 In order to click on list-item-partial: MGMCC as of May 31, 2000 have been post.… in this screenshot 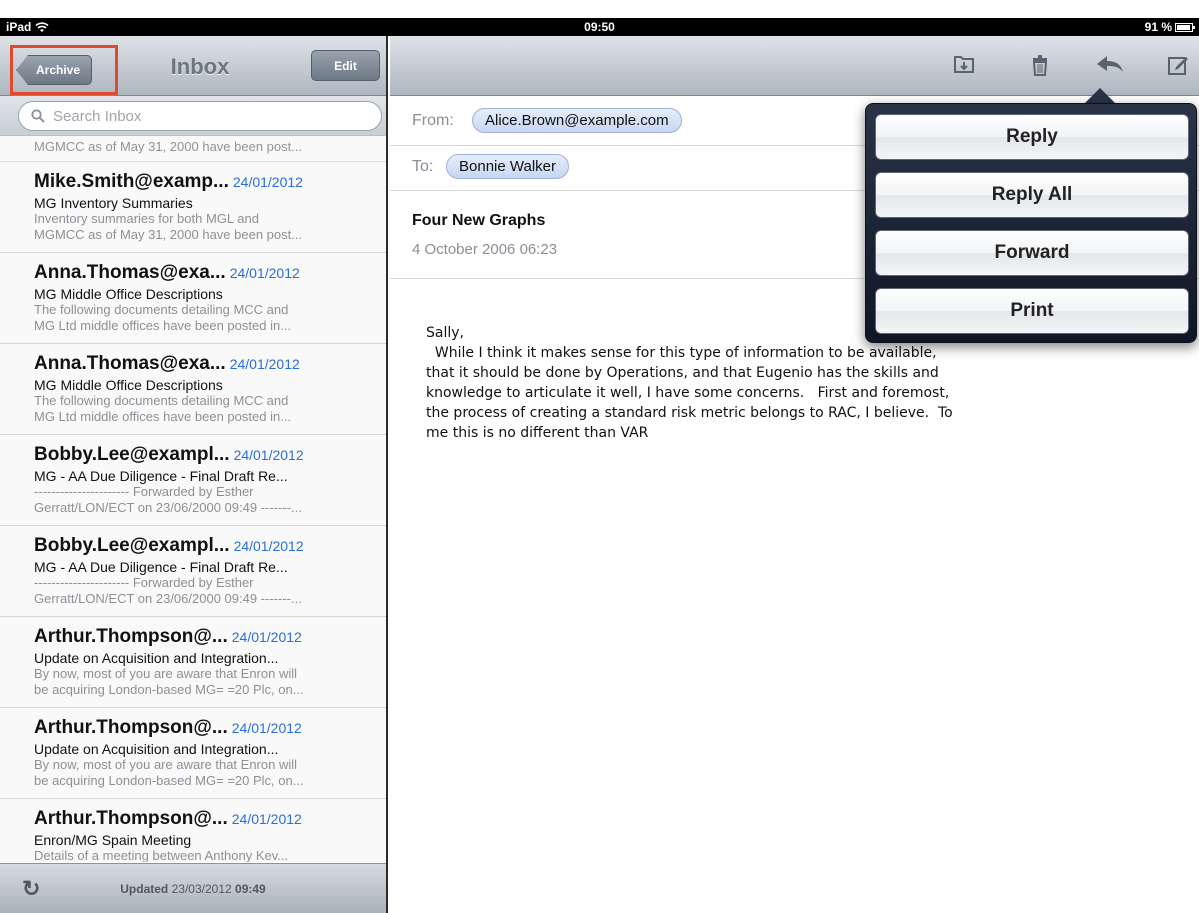, I will do `click(193, 149)`.